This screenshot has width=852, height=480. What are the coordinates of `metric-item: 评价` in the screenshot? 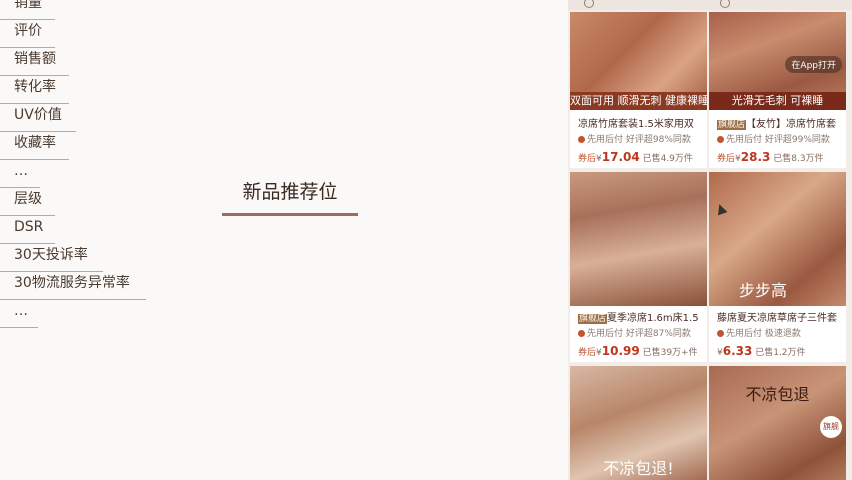 It's located at (27, 34).